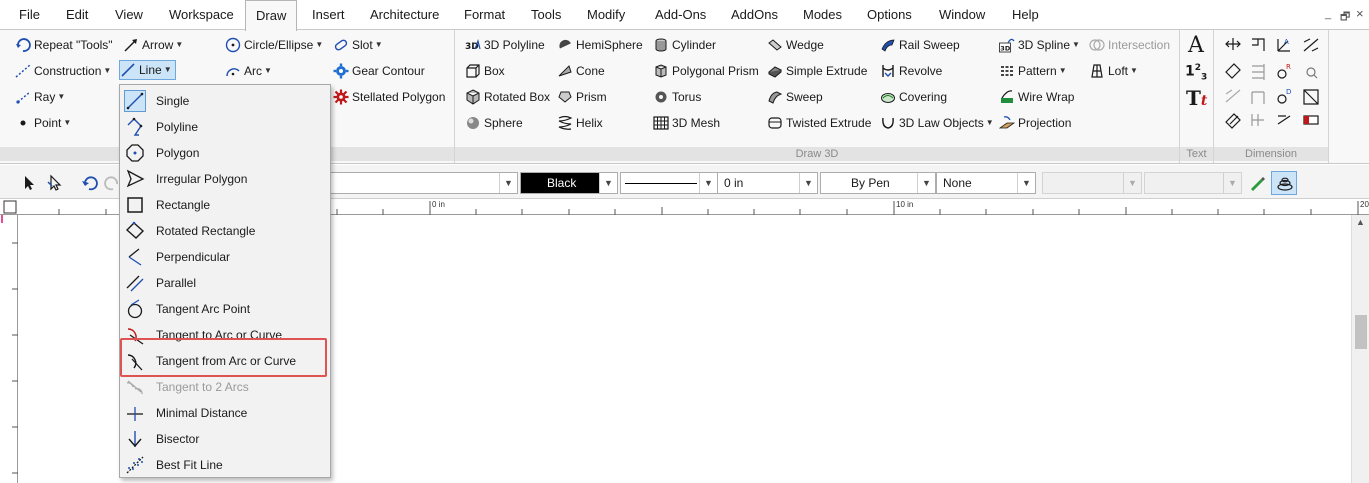 The height and width of the screenshot is (483, 1369). What do you see at coordinates (888, 123) in the screenshot?
I see `3d-law-objects-icon` at bounding box center [888, 123].